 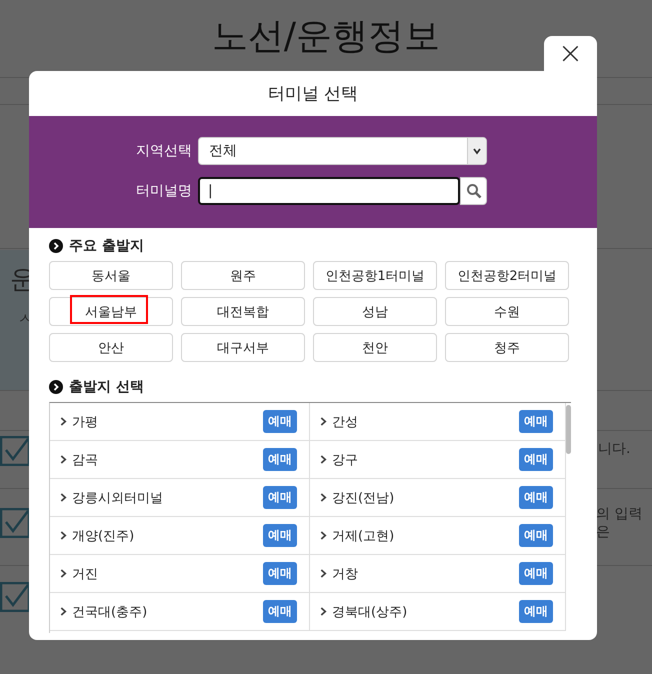 I want to click on terminal-button: 동서울, so click(x=111, y=275).